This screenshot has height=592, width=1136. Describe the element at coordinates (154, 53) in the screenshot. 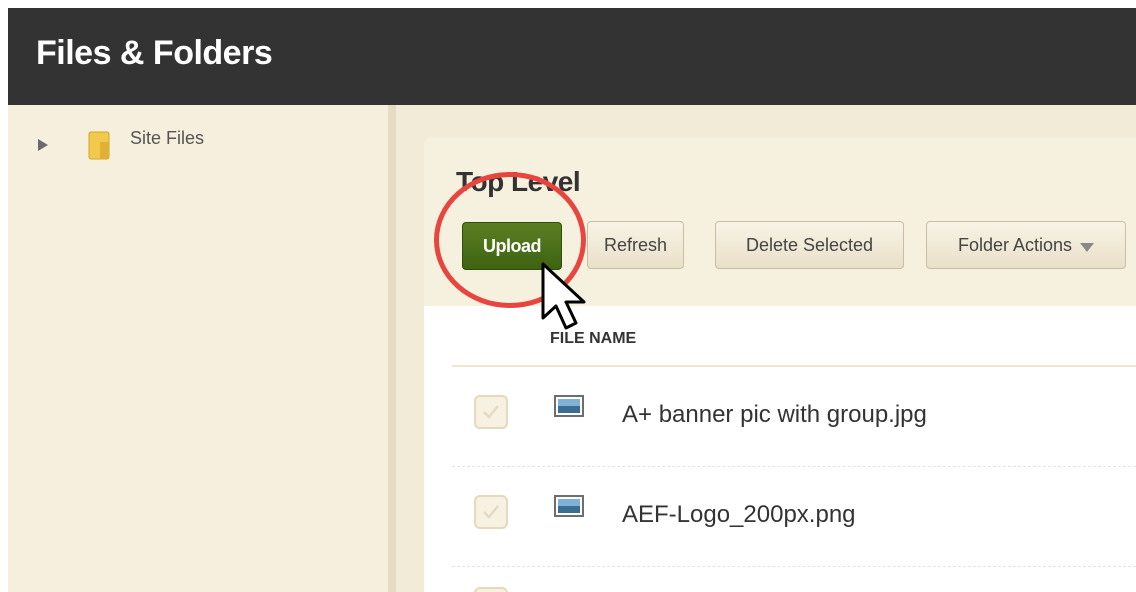

I see `page-title: Files & Folders` at that location.